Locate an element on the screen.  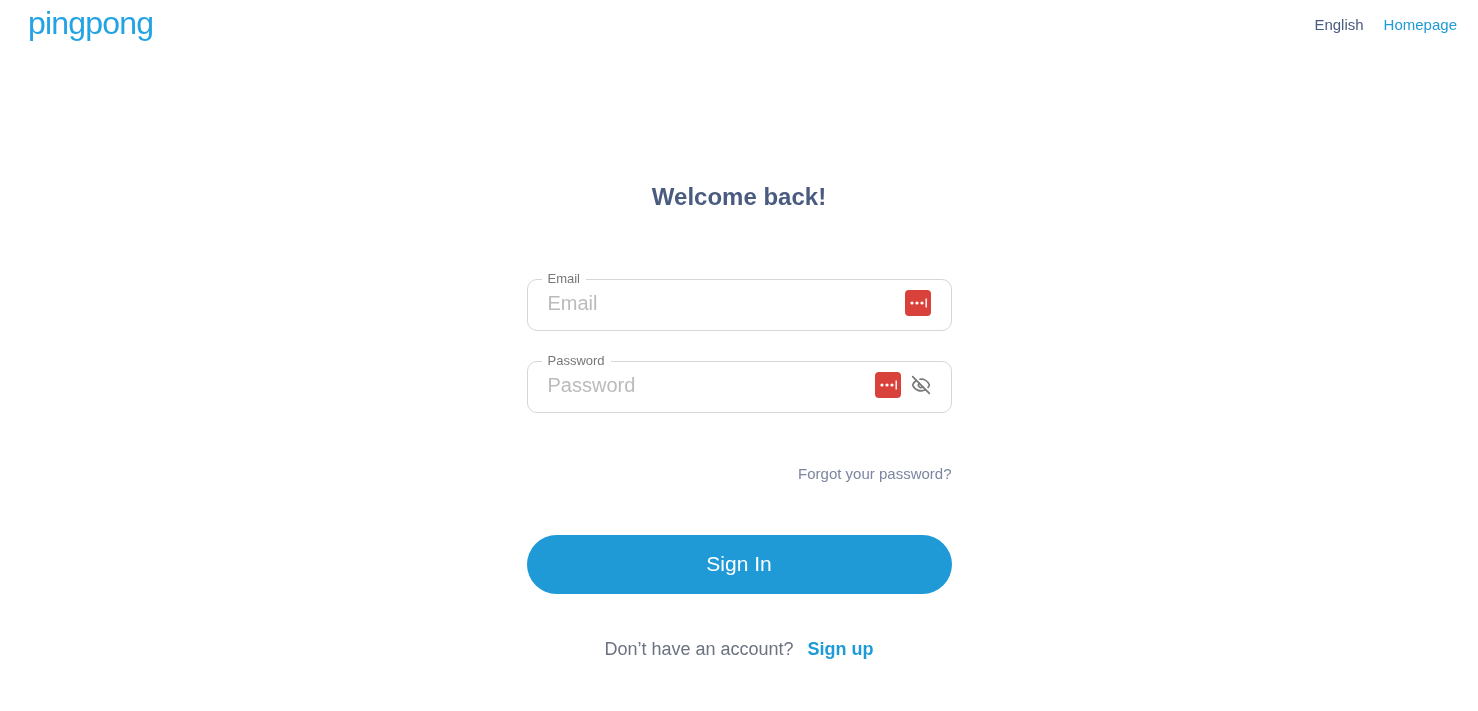
field-label: Email is located at coordinates (563, 279).